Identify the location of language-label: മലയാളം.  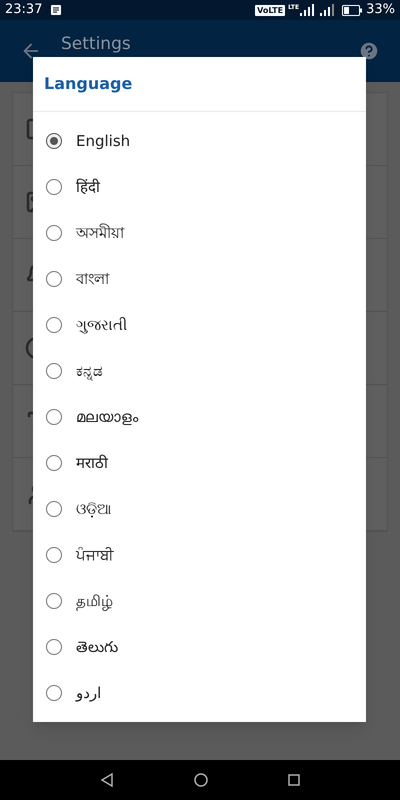
(107, 417).